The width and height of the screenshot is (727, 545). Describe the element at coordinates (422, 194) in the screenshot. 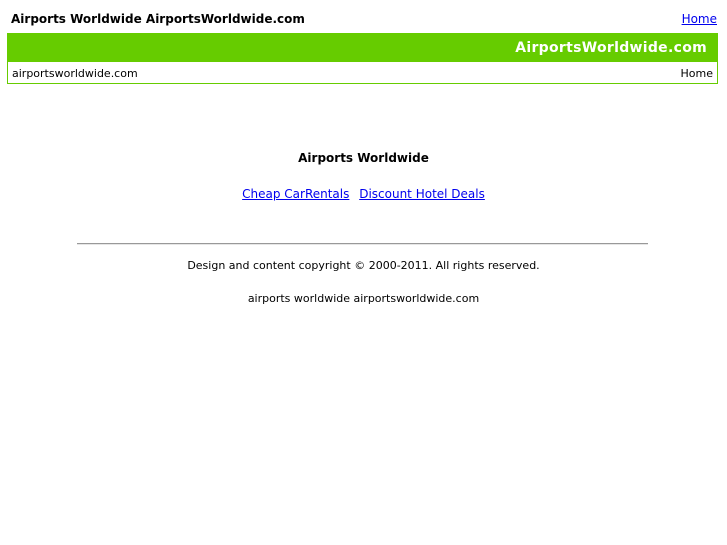

I see `discount-hotel-deals-link: Discount Hotel Deals` at that location.